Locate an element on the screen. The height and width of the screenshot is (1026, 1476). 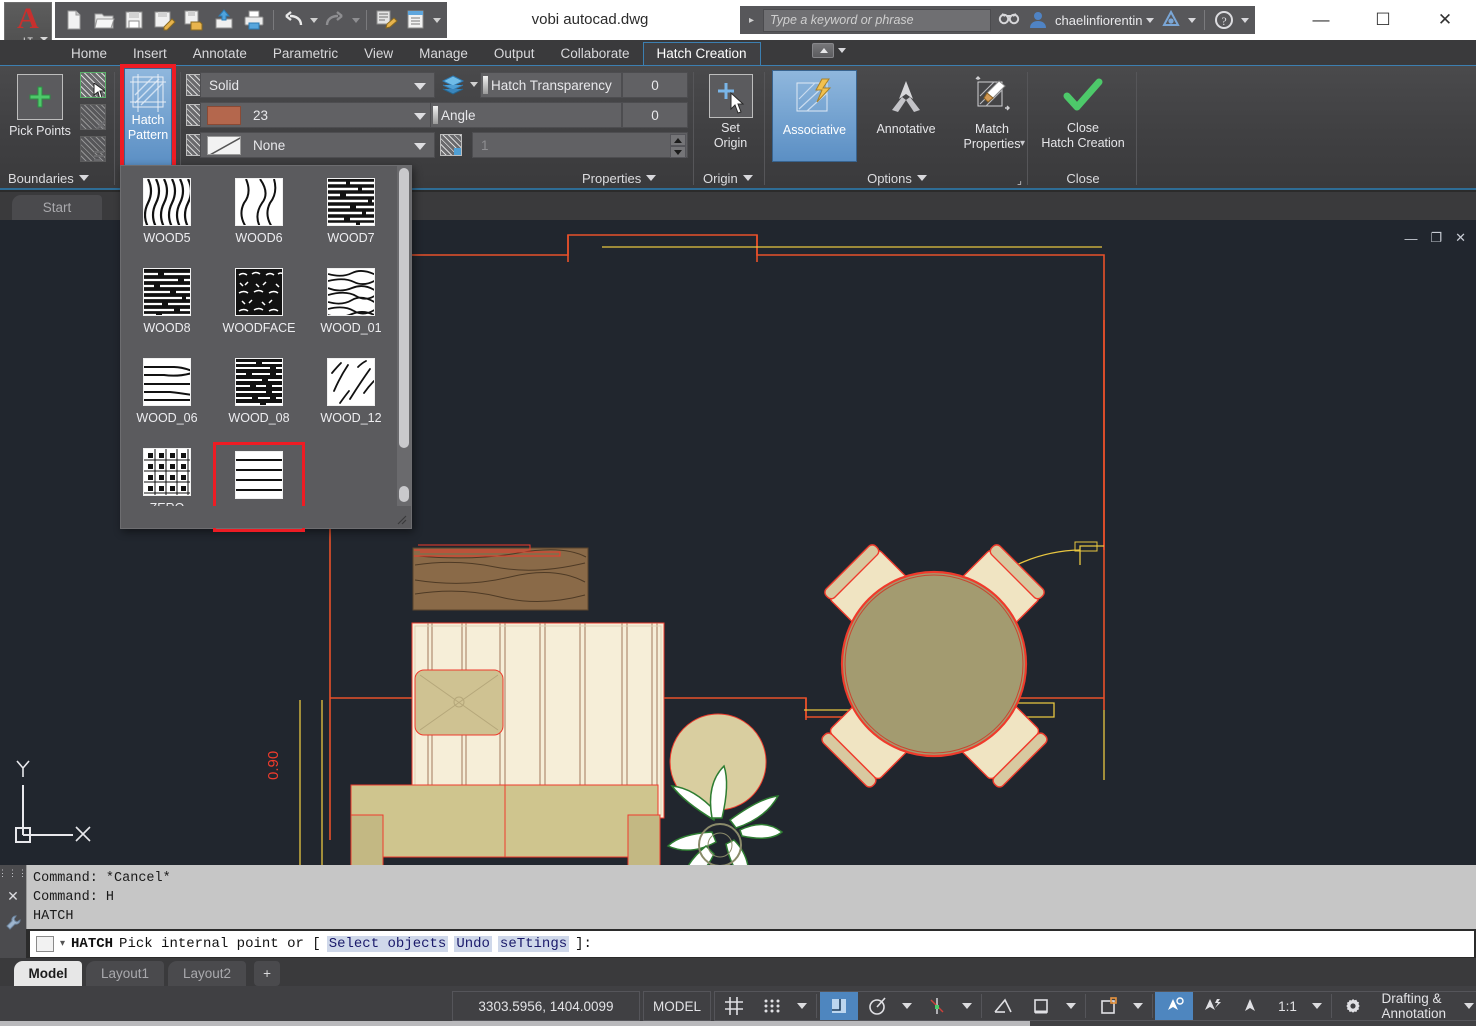
pick-points-button: Pick Points is located at coordinates (40, 106).